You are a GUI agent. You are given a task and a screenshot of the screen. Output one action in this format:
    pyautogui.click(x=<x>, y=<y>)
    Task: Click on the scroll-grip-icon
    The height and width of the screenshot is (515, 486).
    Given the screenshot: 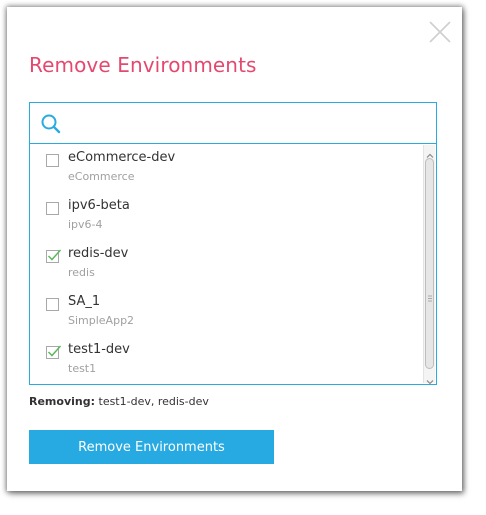 What is the action you would take?
    pyautogui.click(x=430, y=298)
    